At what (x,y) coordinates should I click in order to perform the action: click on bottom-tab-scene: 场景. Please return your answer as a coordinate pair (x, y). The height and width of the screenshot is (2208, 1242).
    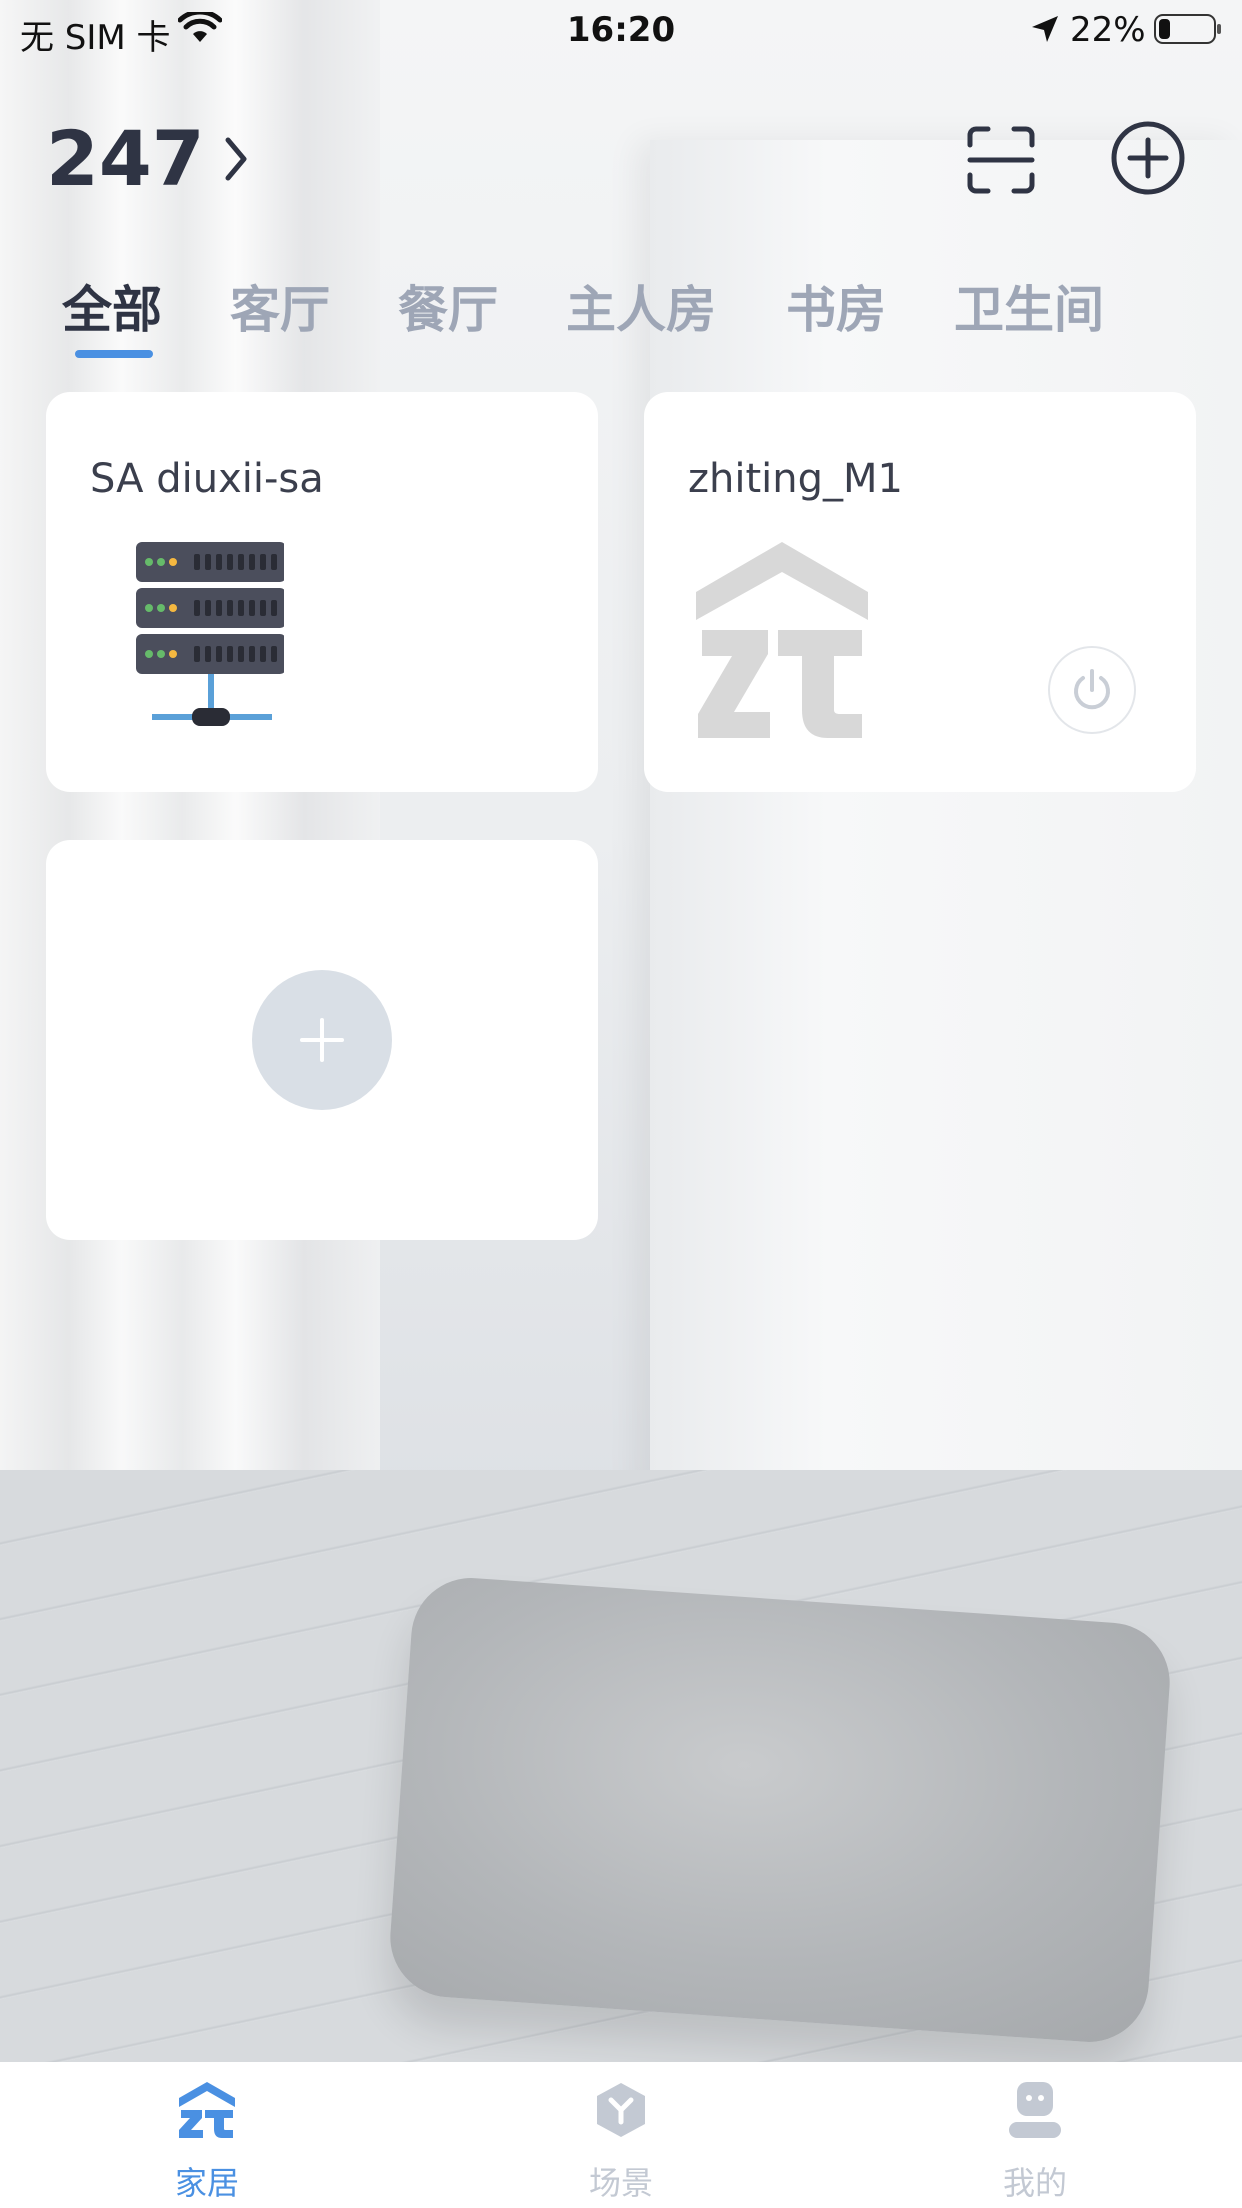
    Looking at the image, I should click on (621, 2135).